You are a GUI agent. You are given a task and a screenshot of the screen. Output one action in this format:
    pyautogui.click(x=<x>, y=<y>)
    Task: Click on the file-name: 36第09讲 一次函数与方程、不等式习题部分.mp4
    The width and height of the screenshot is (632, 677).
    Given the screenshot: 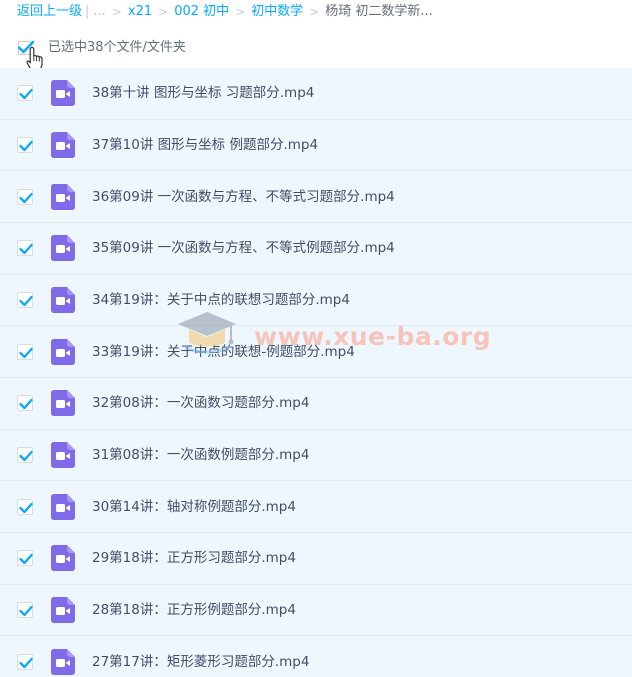 What is the action you would take?
    pyautogui.click(x=243, y=197)
    